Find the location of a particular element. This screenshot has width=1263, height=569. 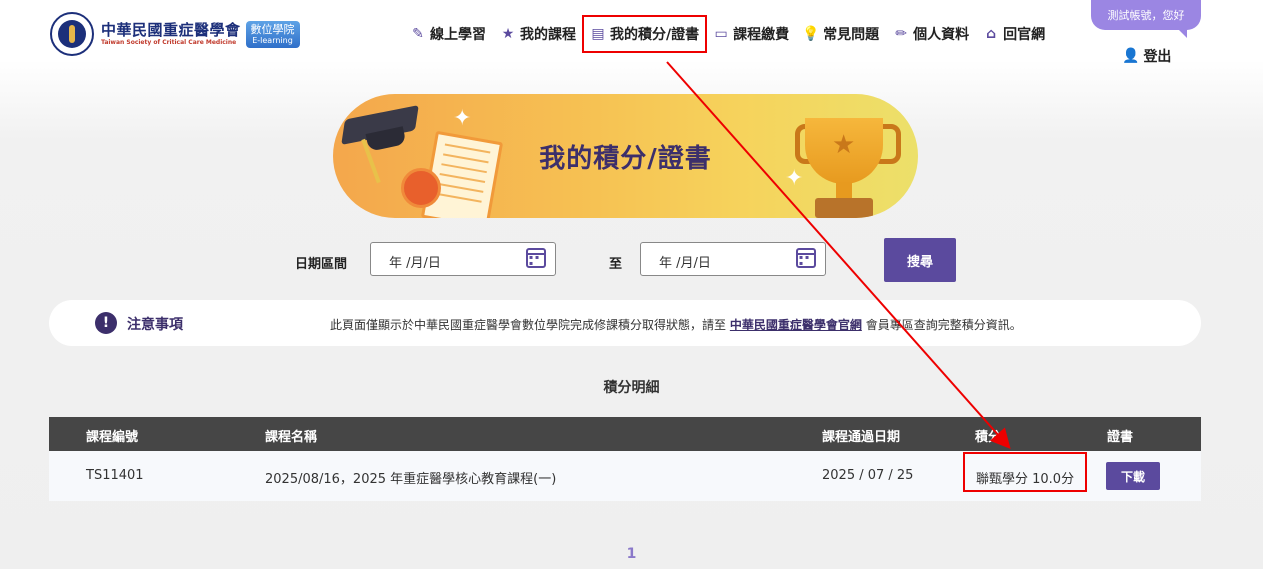

nav-official-site: ⌂ 回官網 is located at coordinates (1014, 34).